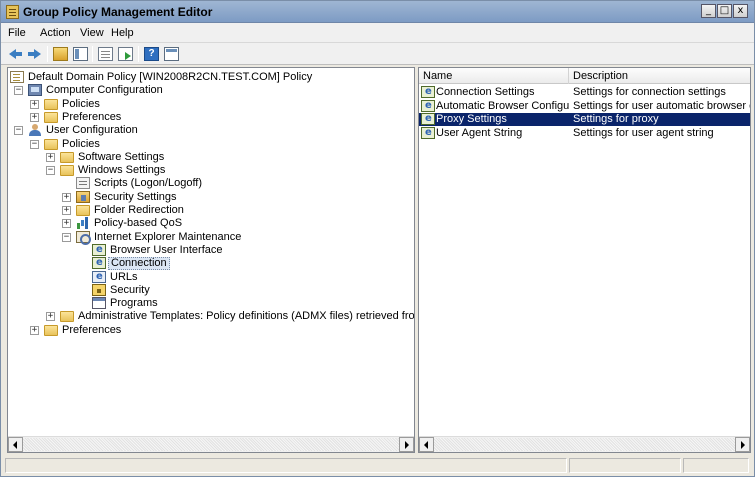 Image resolution: width=755 pixels, height=477 pixels. I want to click on tree-node-label: Folder Redirection, so click(139, 210).